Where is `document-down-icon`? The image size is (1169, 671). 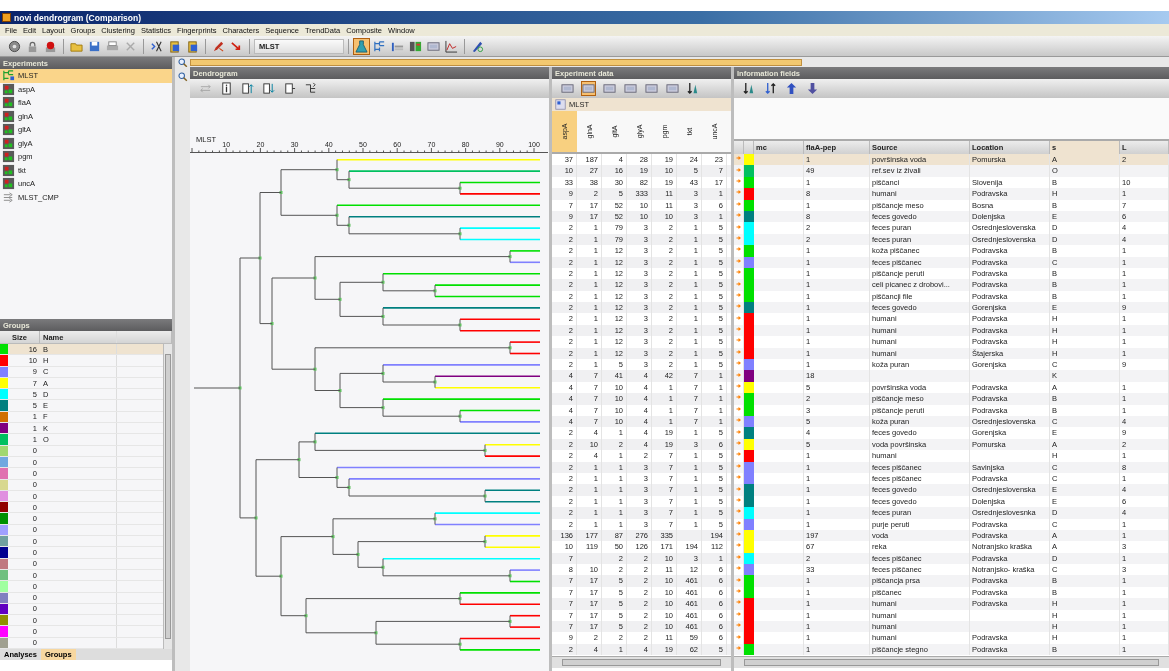 document-down-icon is located at coordinates (268, 88).